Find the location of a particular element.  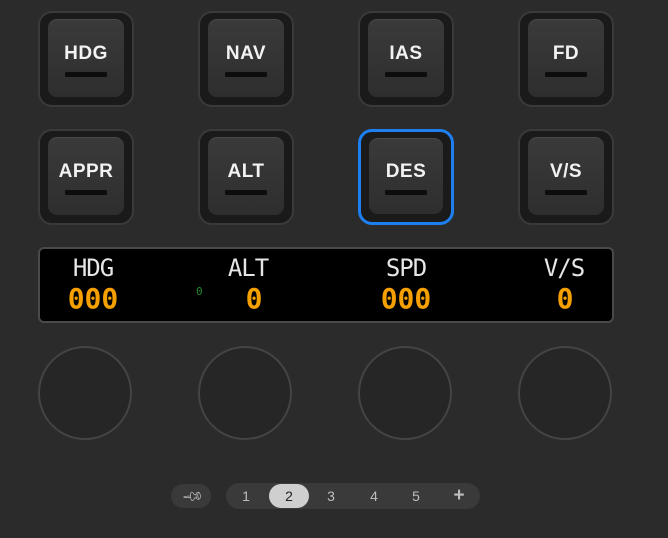

display-spd-value: 000 is located at coordinates (406, 298).